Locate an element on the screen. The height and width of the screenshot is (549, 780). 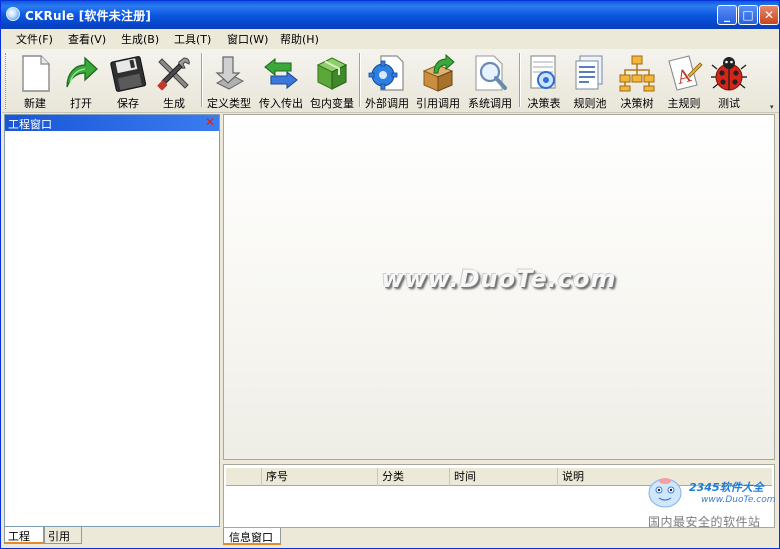
decision-table-icon is located at coordinates (543, 72).